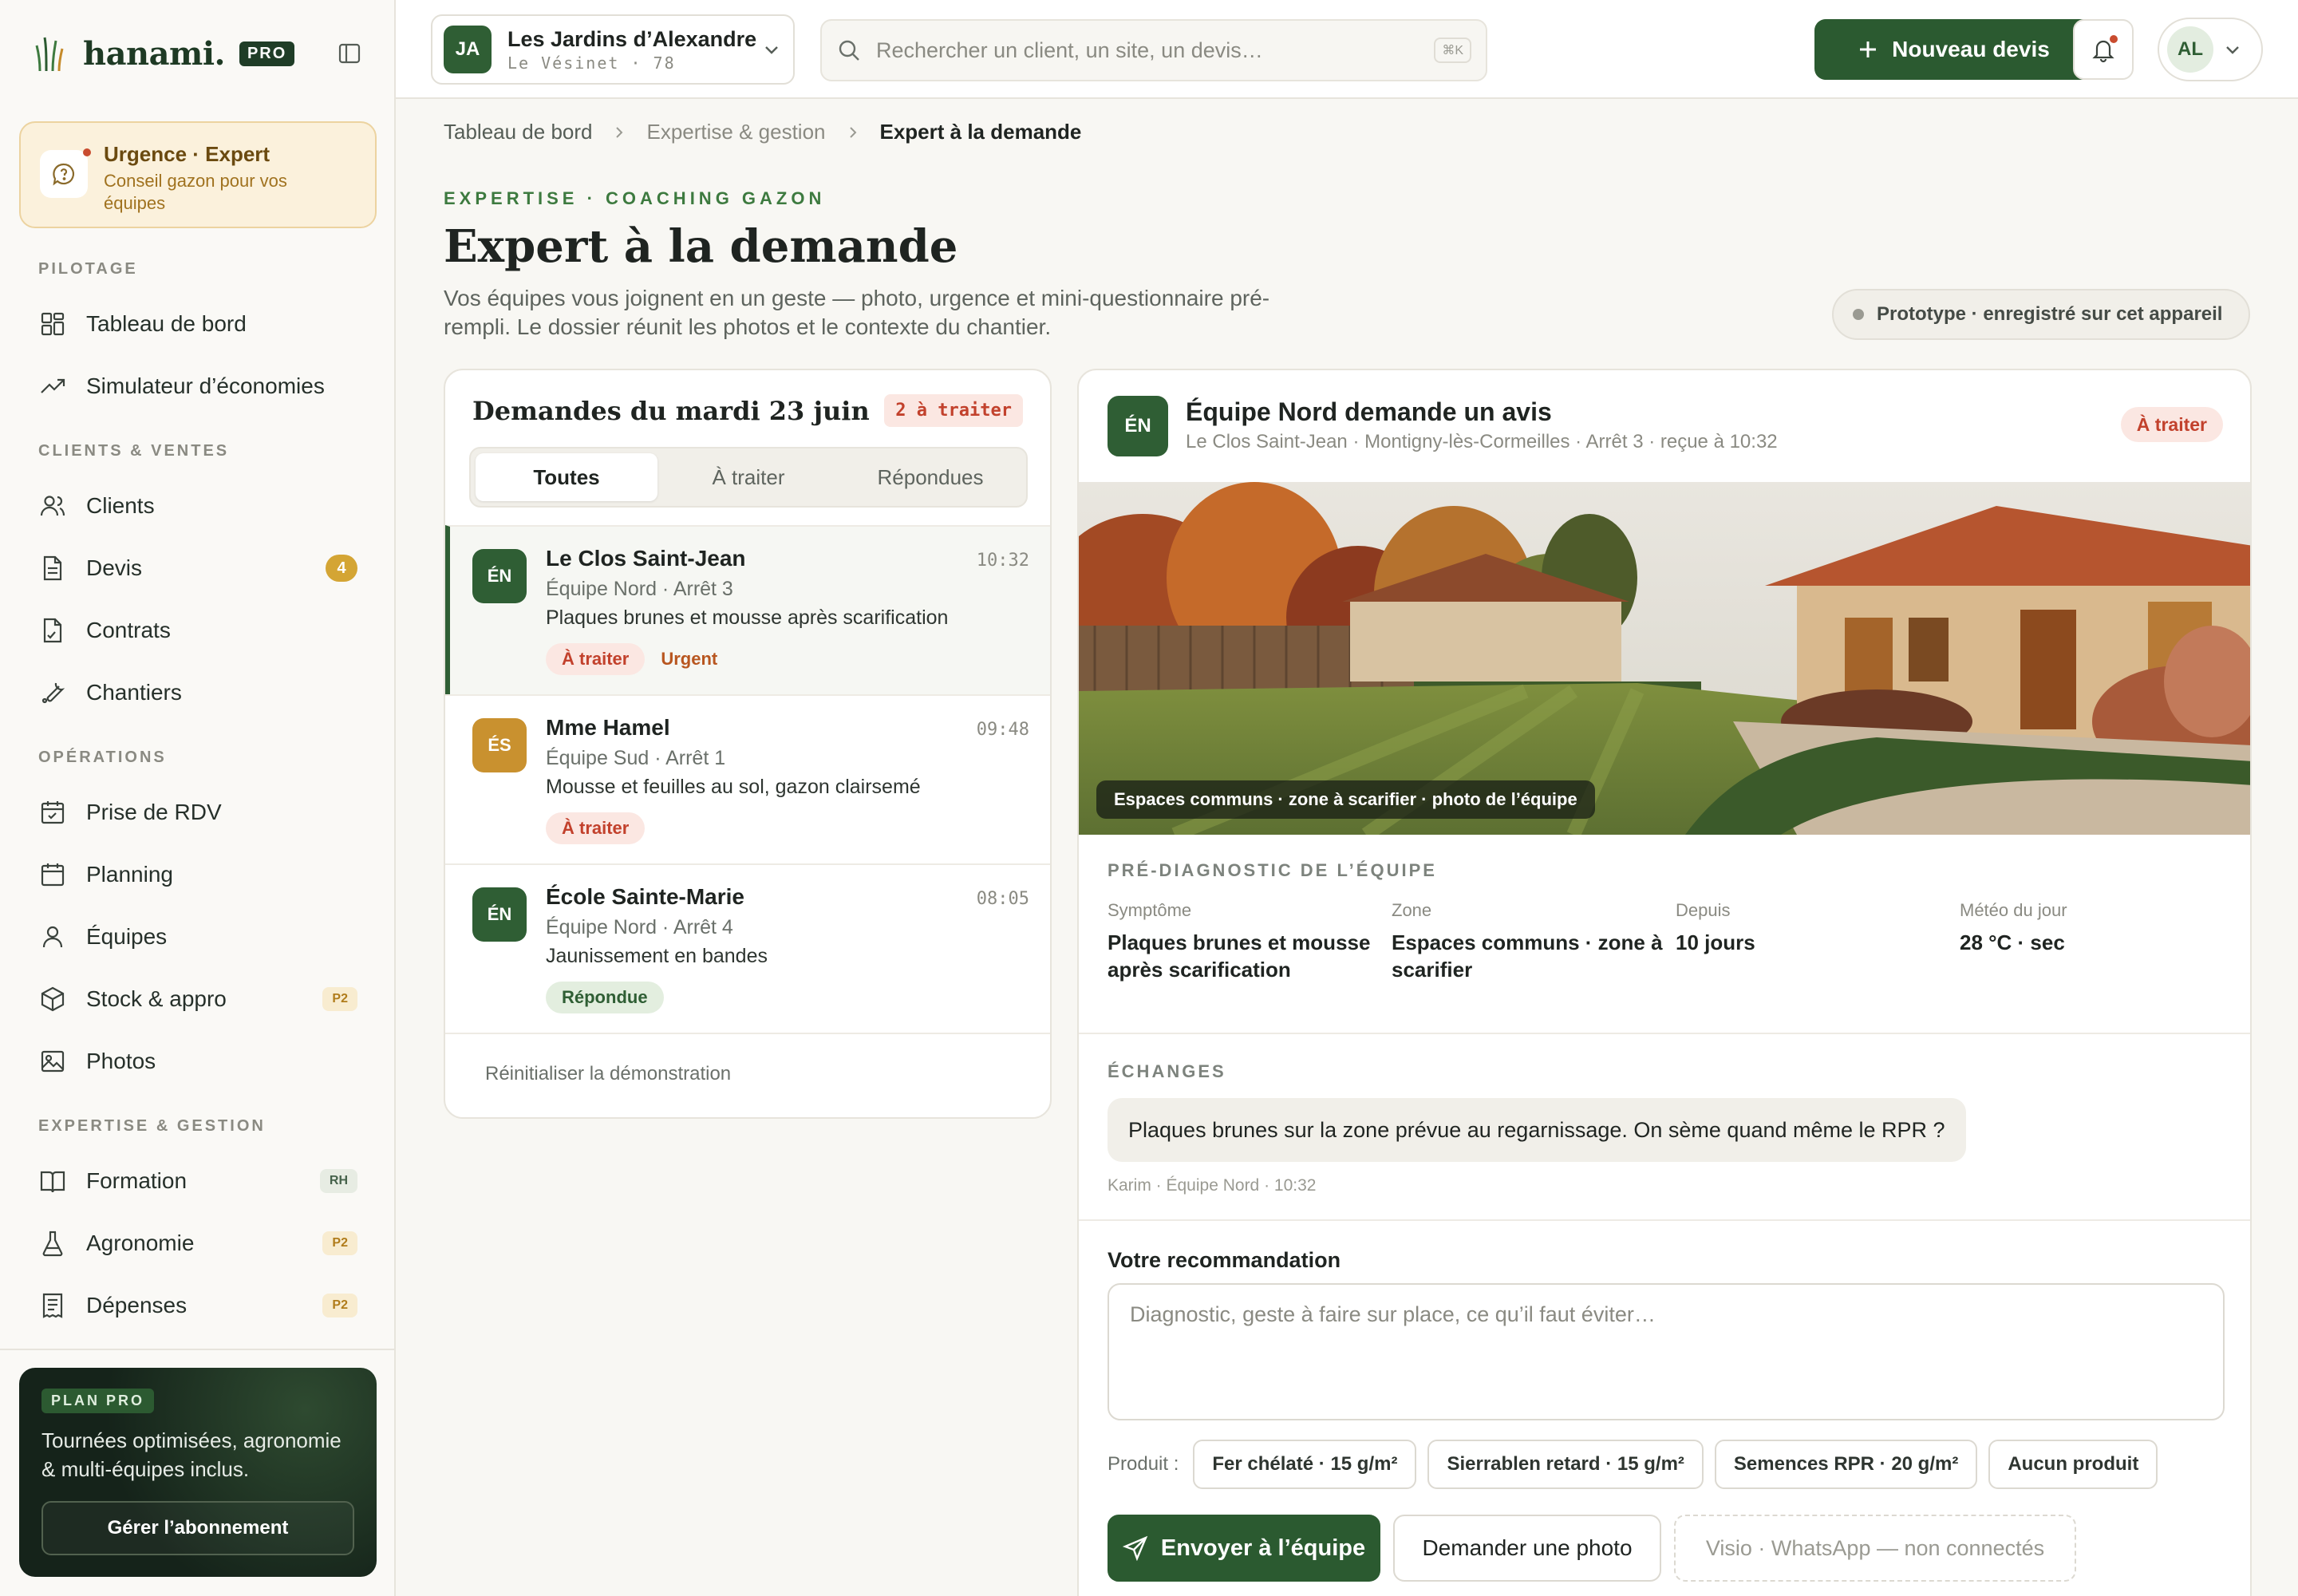 The image size is (2298, 1596). What do you see at coordinates (2095, 928) in the screenshot?
I see `diag-weather: Météo du jour 28 °C · sec` at bounding box center [2095, 928].